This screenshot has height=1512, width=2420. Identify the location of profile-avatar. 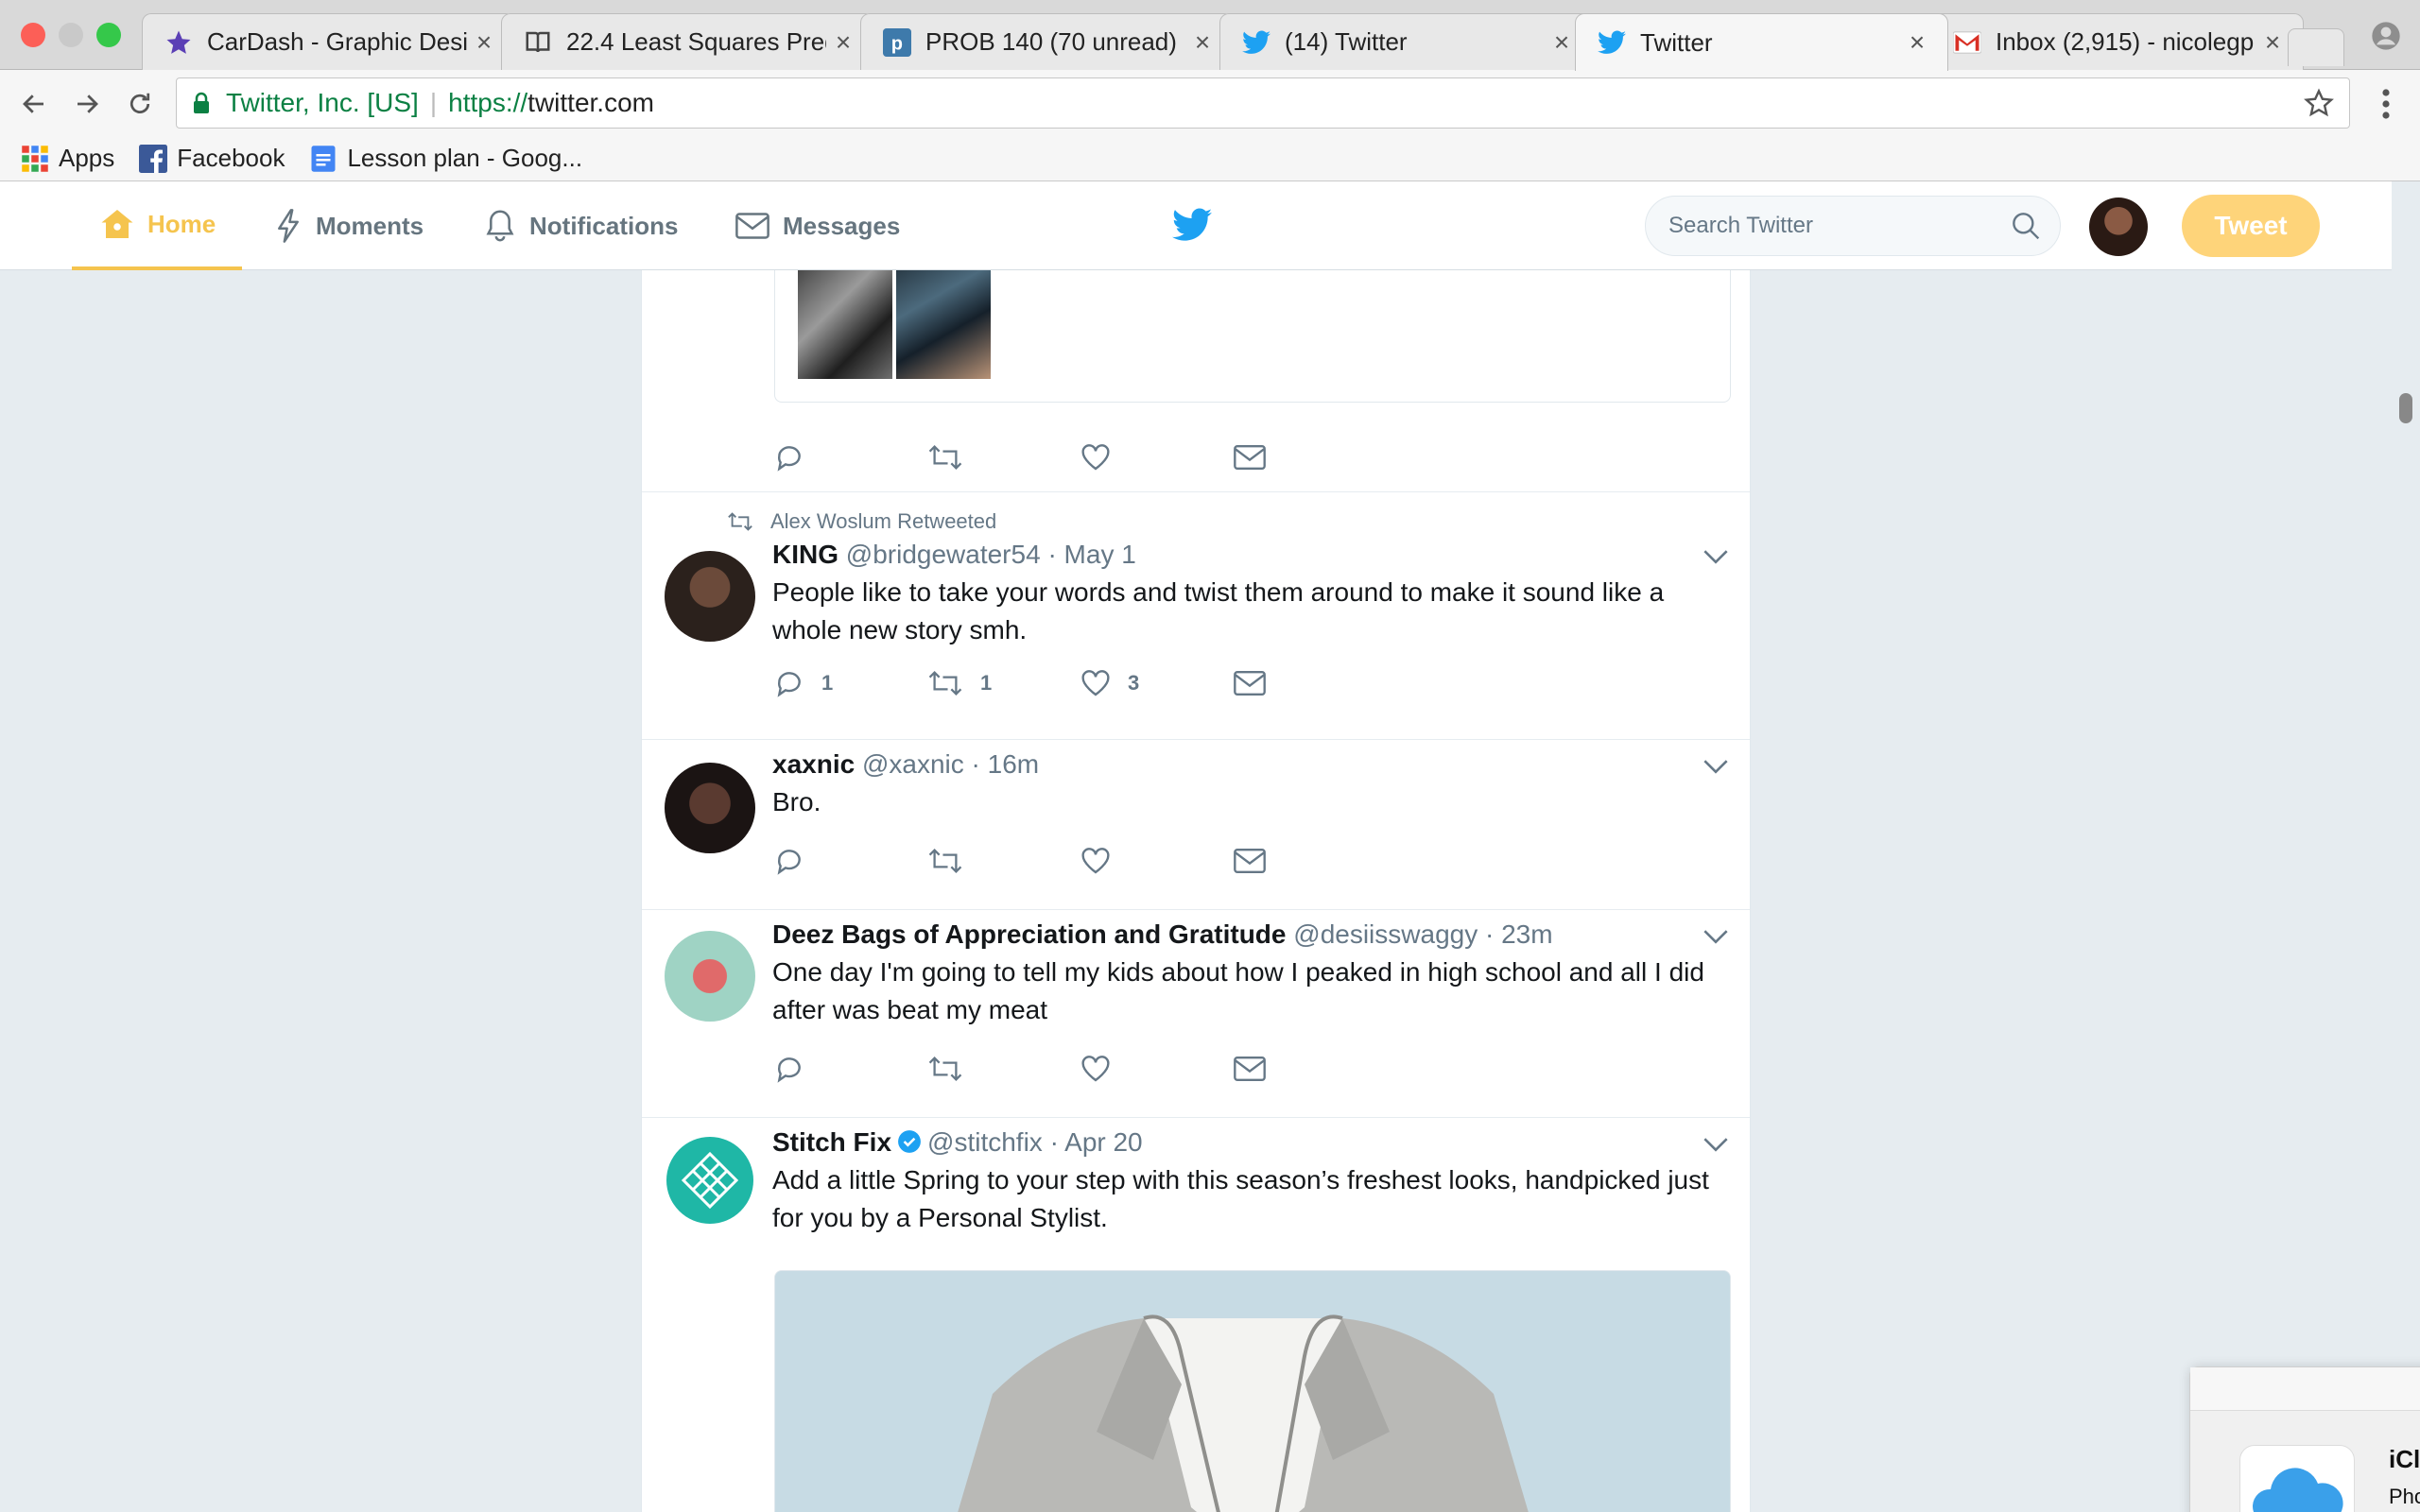
(2118, 227).